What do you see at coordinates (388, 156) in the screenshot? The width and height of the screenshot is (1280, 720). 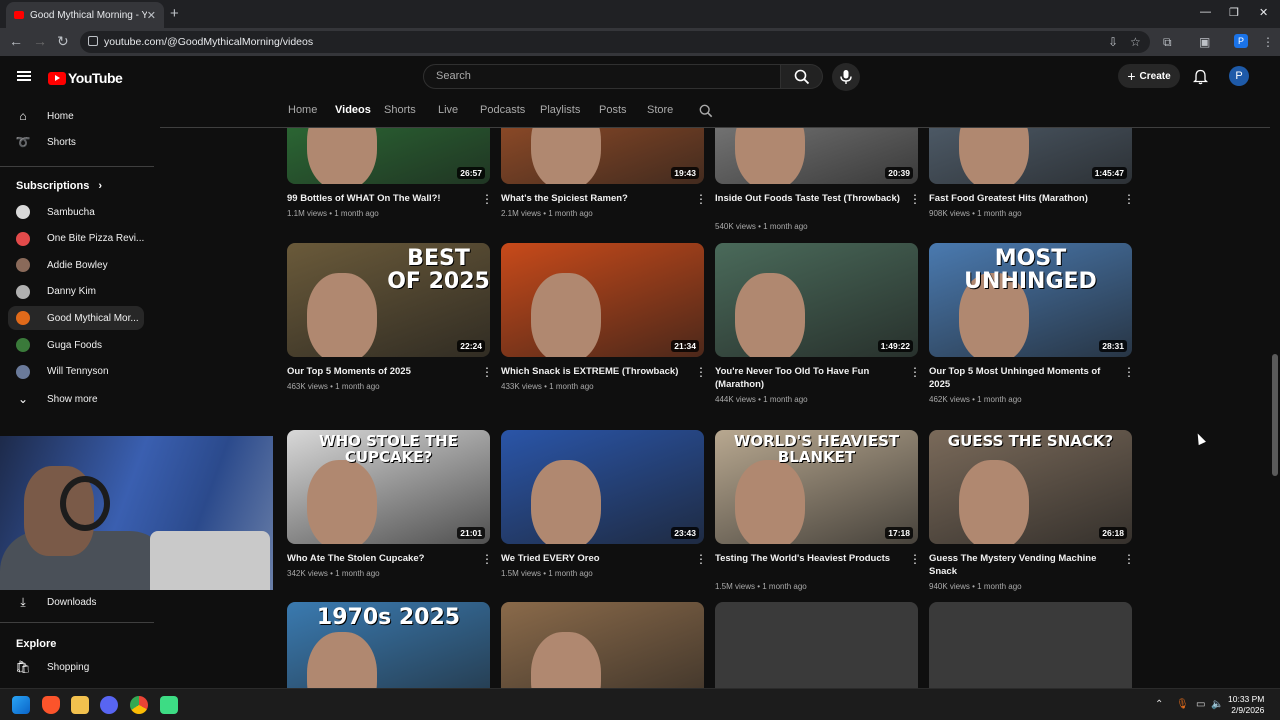 I see `video-thumbnail: 26:57` at bounding box center [388, 156].